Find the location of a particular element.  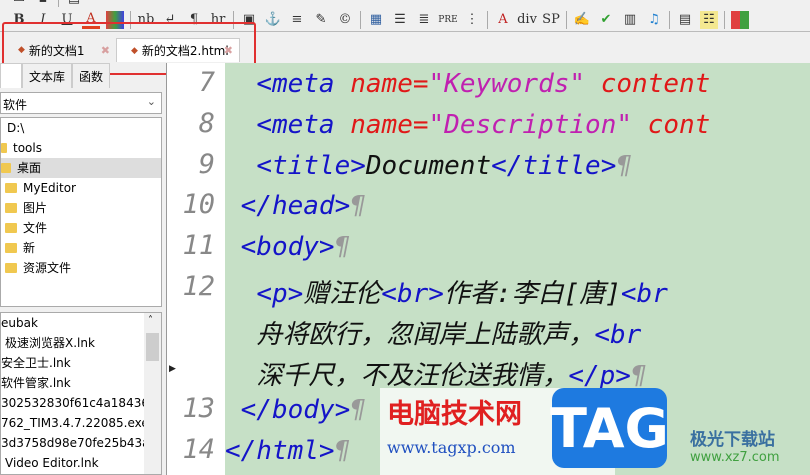

scroll-up-icon: ˄ is located at coordinates (150, 320).